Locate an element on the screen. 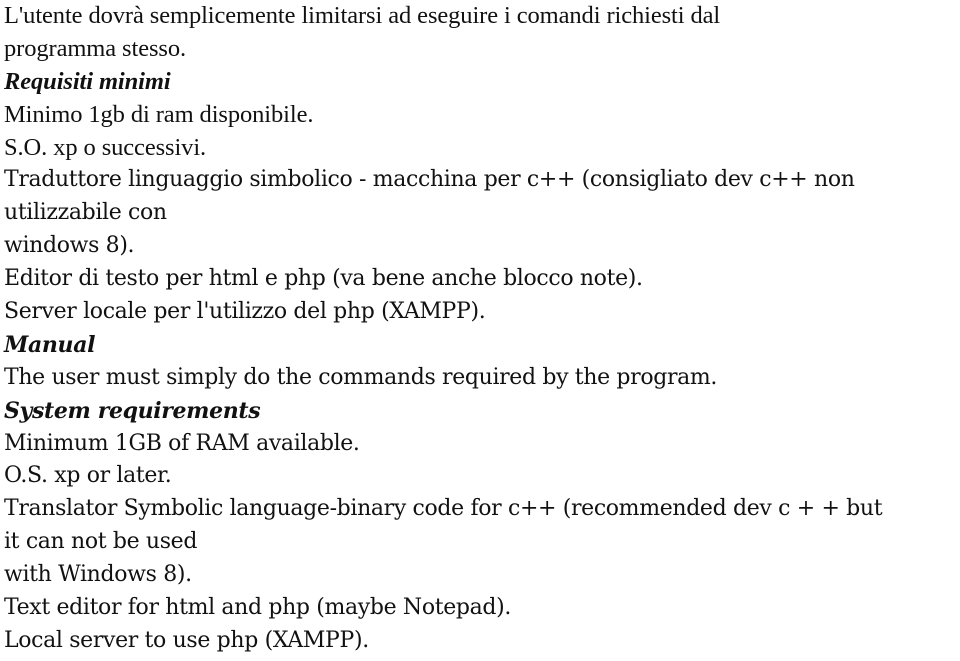 This screenshot has width=960, height=661. requirement-server-en: Local server to use php (XAMPP). is located at coordinates (186, 640).